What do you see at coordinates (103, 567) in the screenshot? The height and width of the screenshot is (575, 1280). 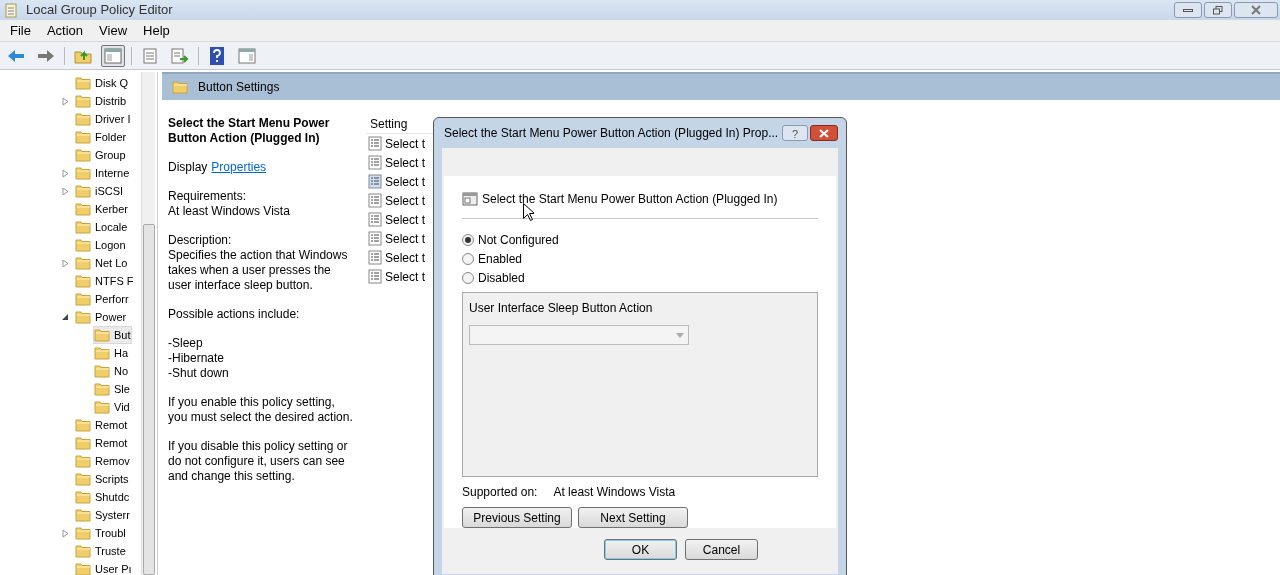 I see `tree-item: User Pı` at bounding box center [103, 567].